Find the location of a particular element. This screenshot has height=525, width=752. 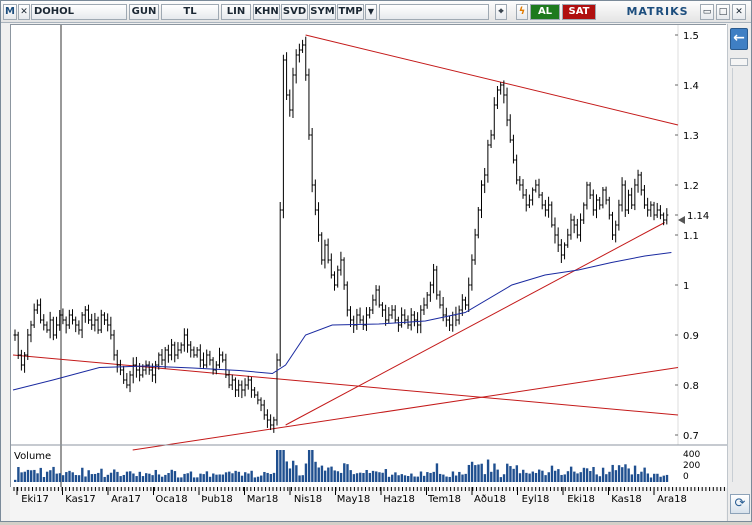

scroll-icon: ⌖ is located at coordinates (501, 12).